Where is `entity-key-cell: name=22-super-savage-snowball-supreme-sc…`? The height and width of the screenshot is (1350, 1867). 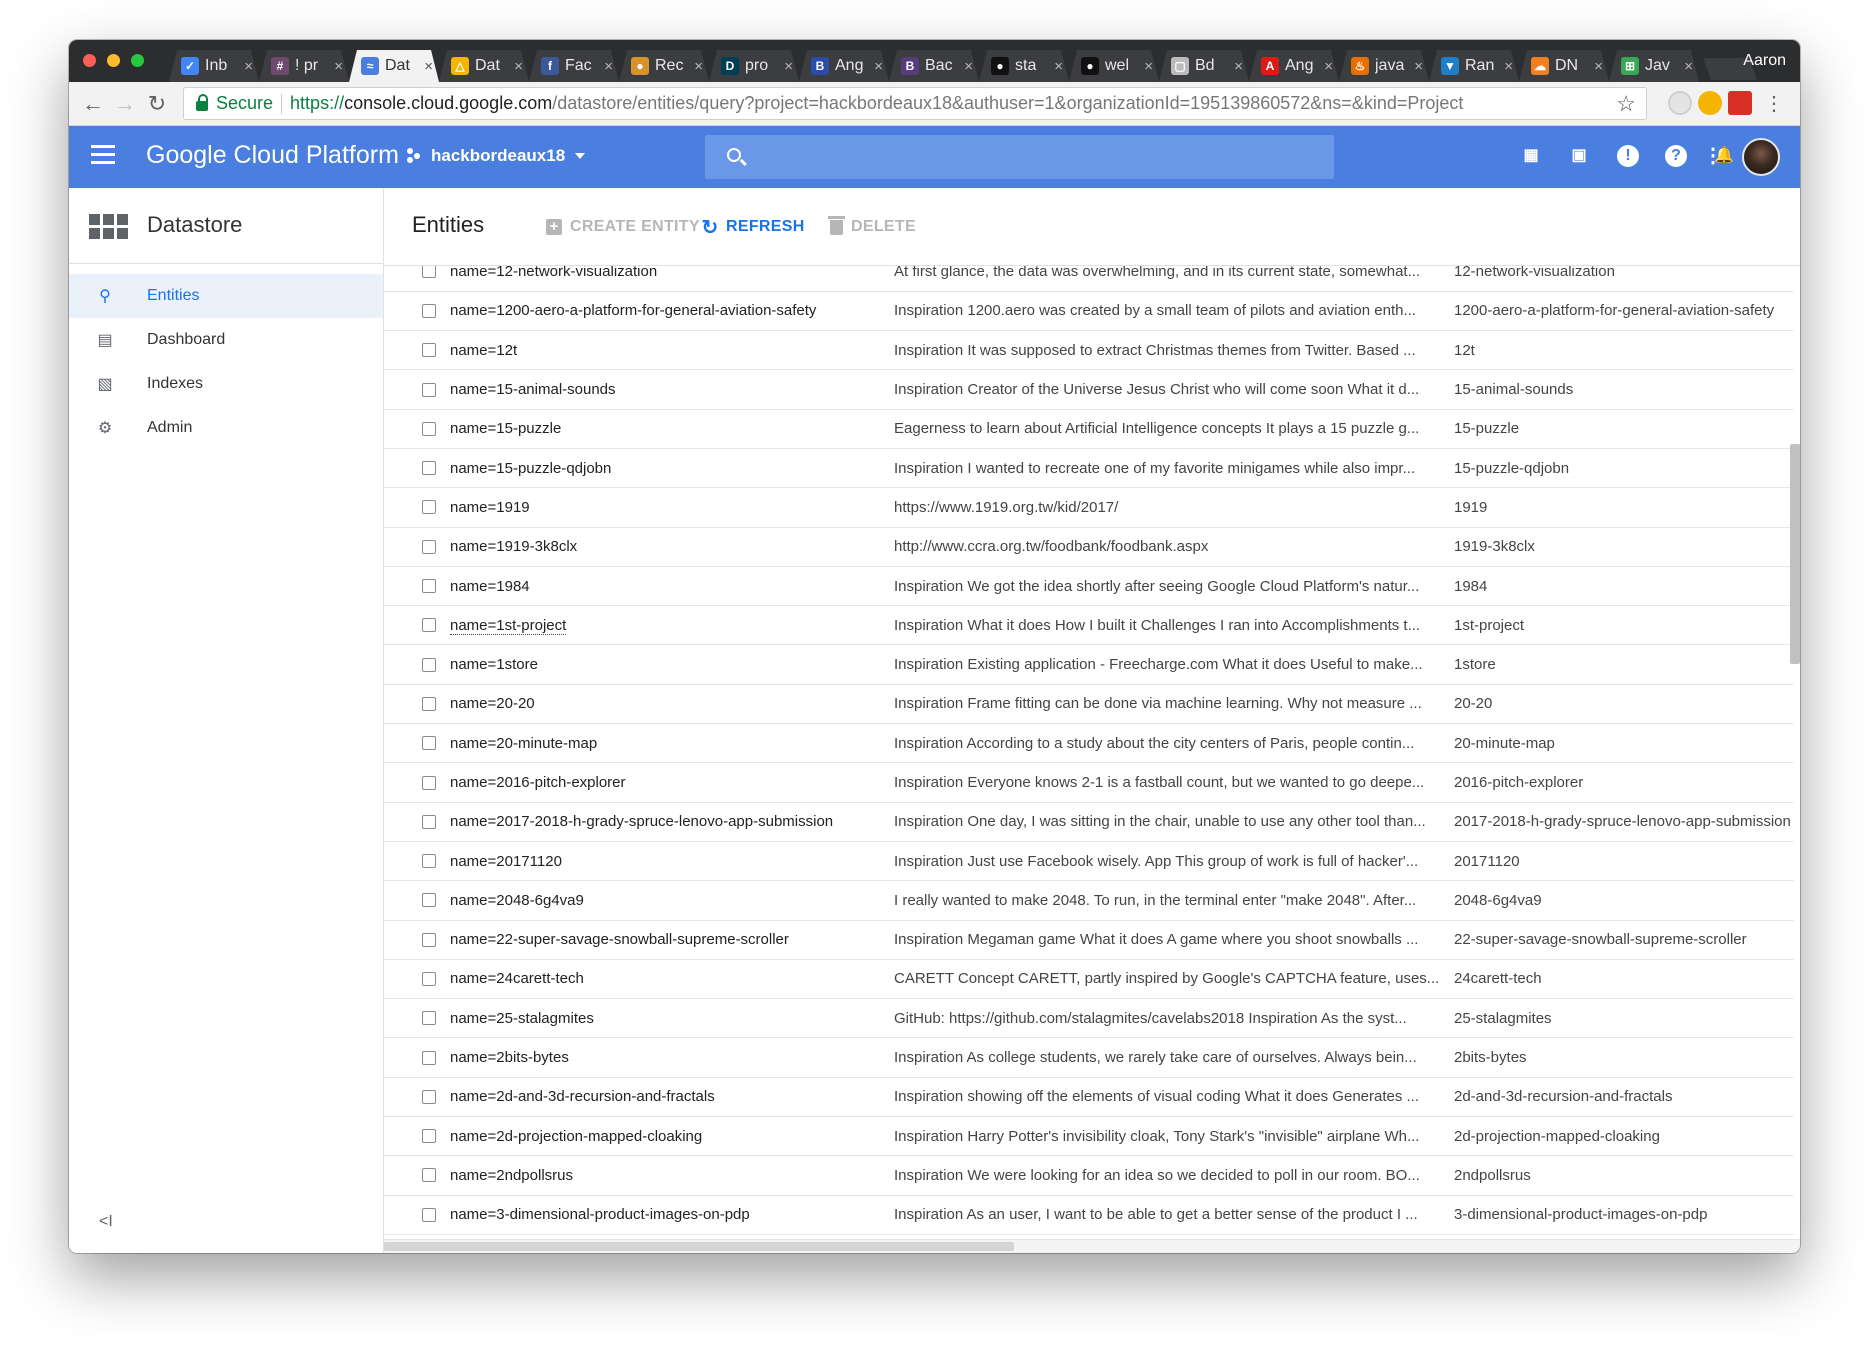 entity-key-cell: name=22-super-savage-snowball-supreme-sc… is located at coordinates (672, 939).